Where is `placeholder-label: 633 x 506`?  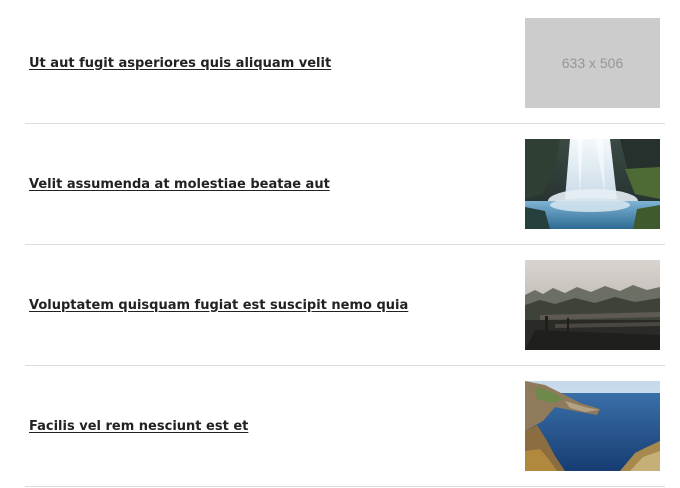
placeholder-label: 633 x 506 is located at coordinates (592, 63).